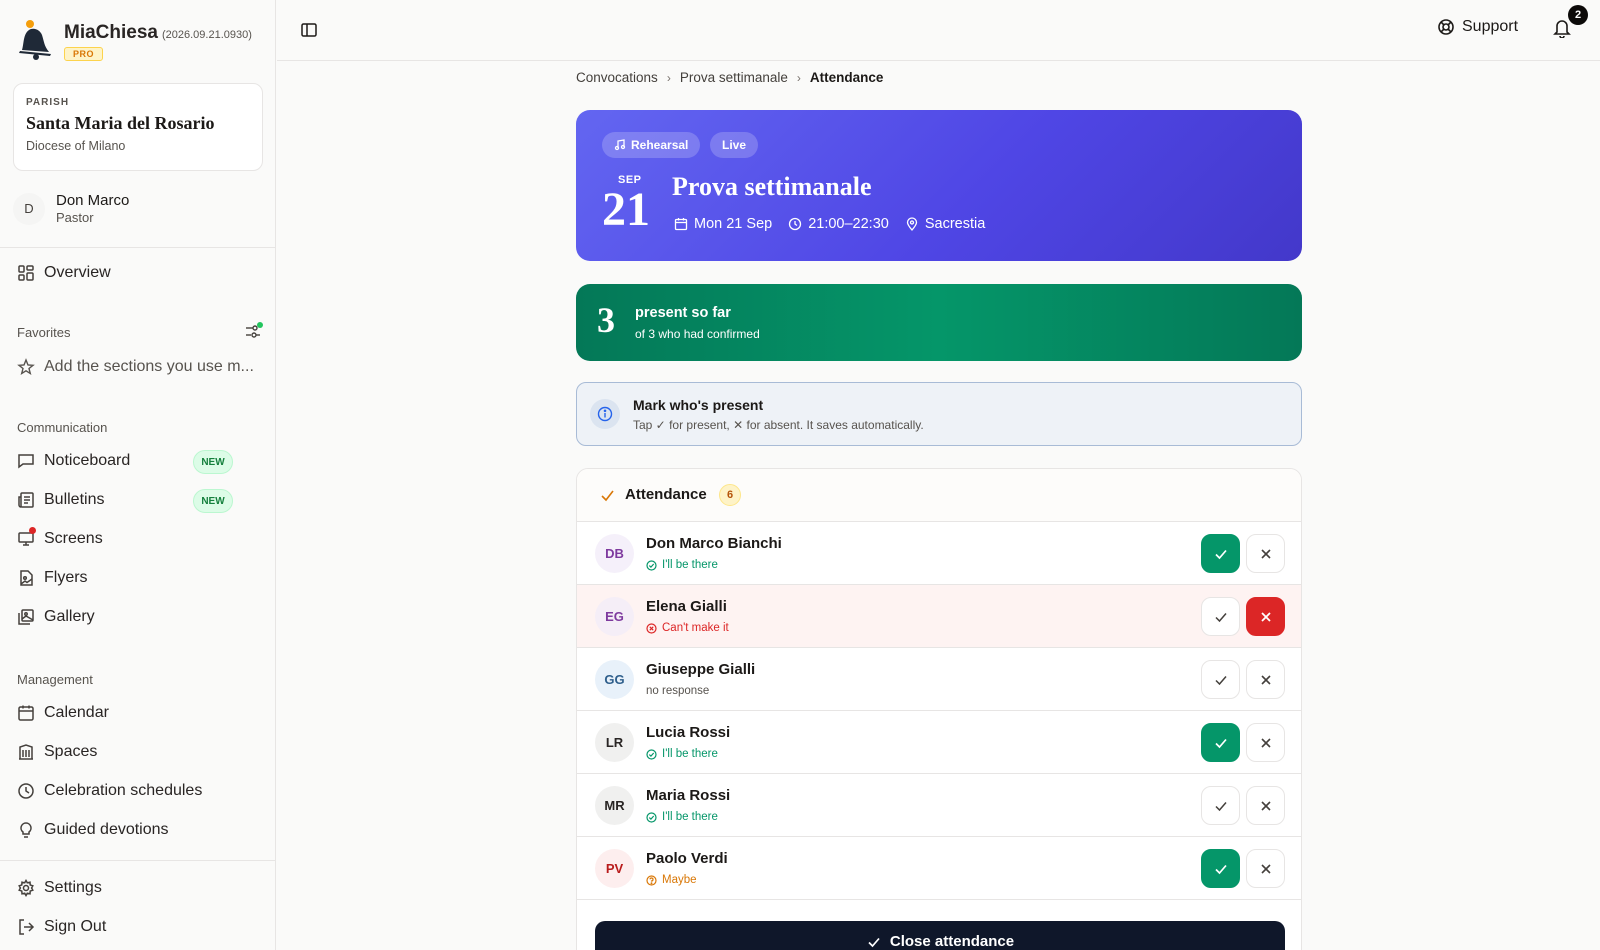 Image resolution: width=1600 pixels, height=950 pixels. I want to click on table-row: GG Giuseppe Gialli no response, so click(939, 679).